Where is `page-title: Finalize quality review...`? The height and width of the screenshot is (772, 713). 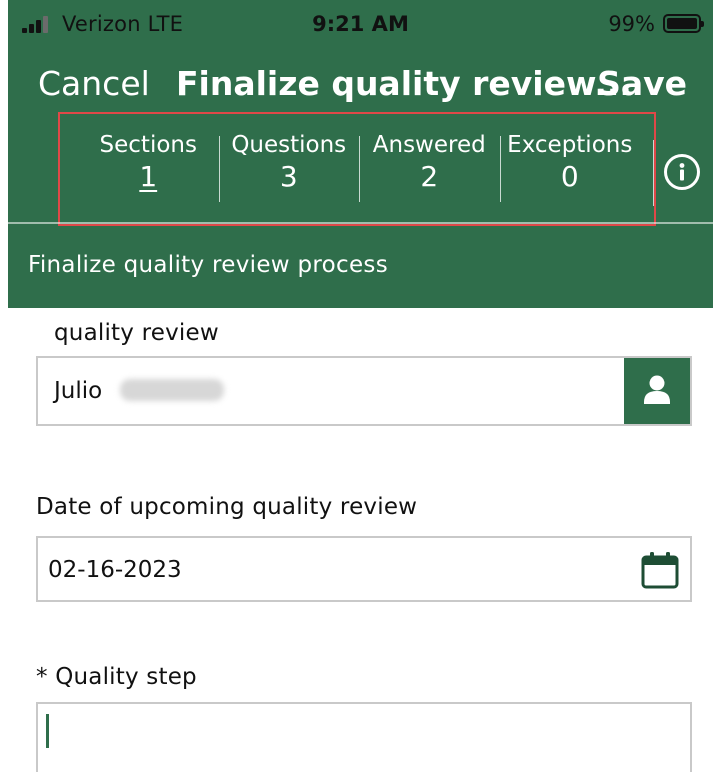
page-title: Finalize quality review... is located at coordinates (404, 83).